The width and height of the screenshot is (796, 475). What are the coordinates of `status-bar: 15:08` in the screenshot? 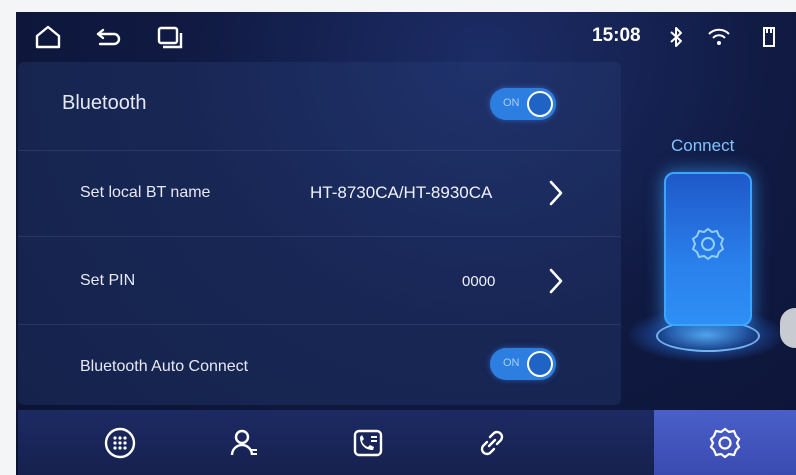 It's located at (406, 37).